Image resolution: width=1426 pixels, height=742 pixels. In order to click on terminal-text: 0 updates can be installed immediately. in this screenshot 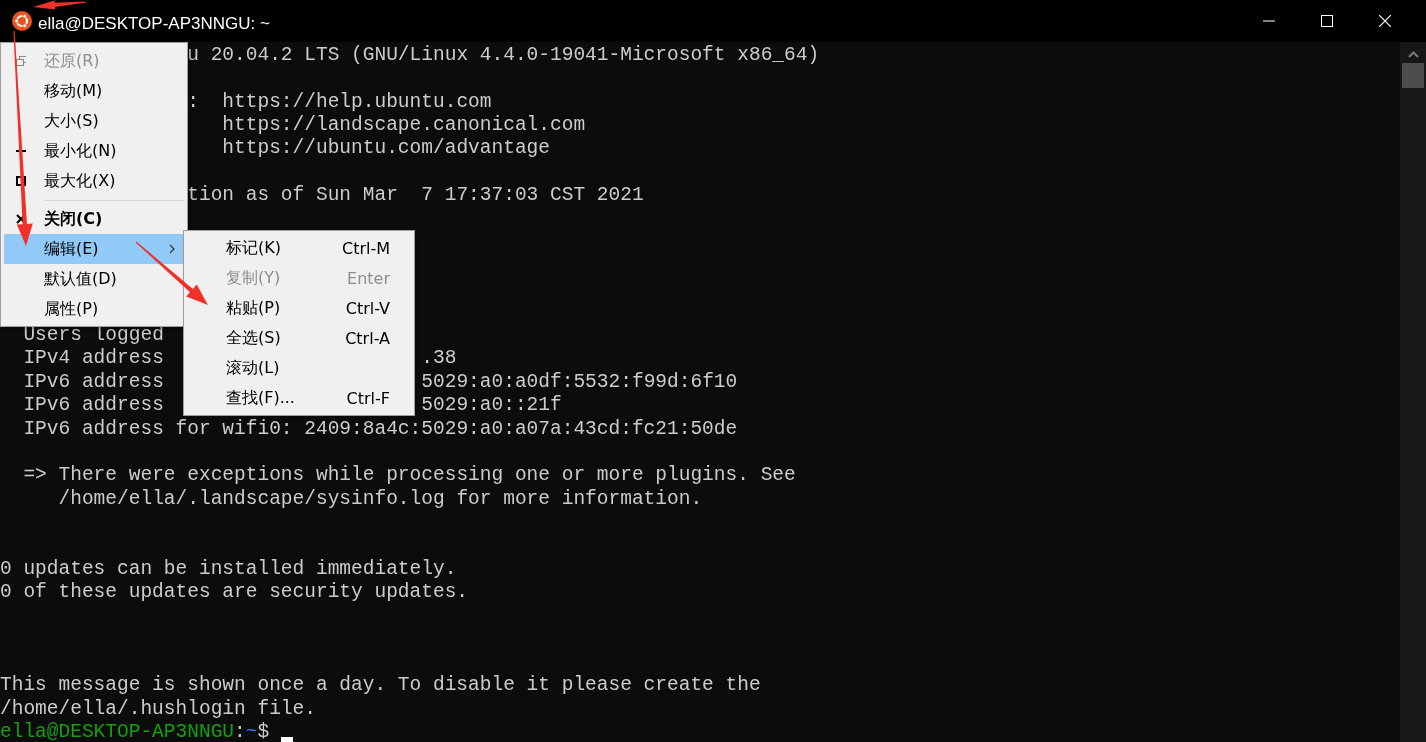, I will do `click(228, 569)`.